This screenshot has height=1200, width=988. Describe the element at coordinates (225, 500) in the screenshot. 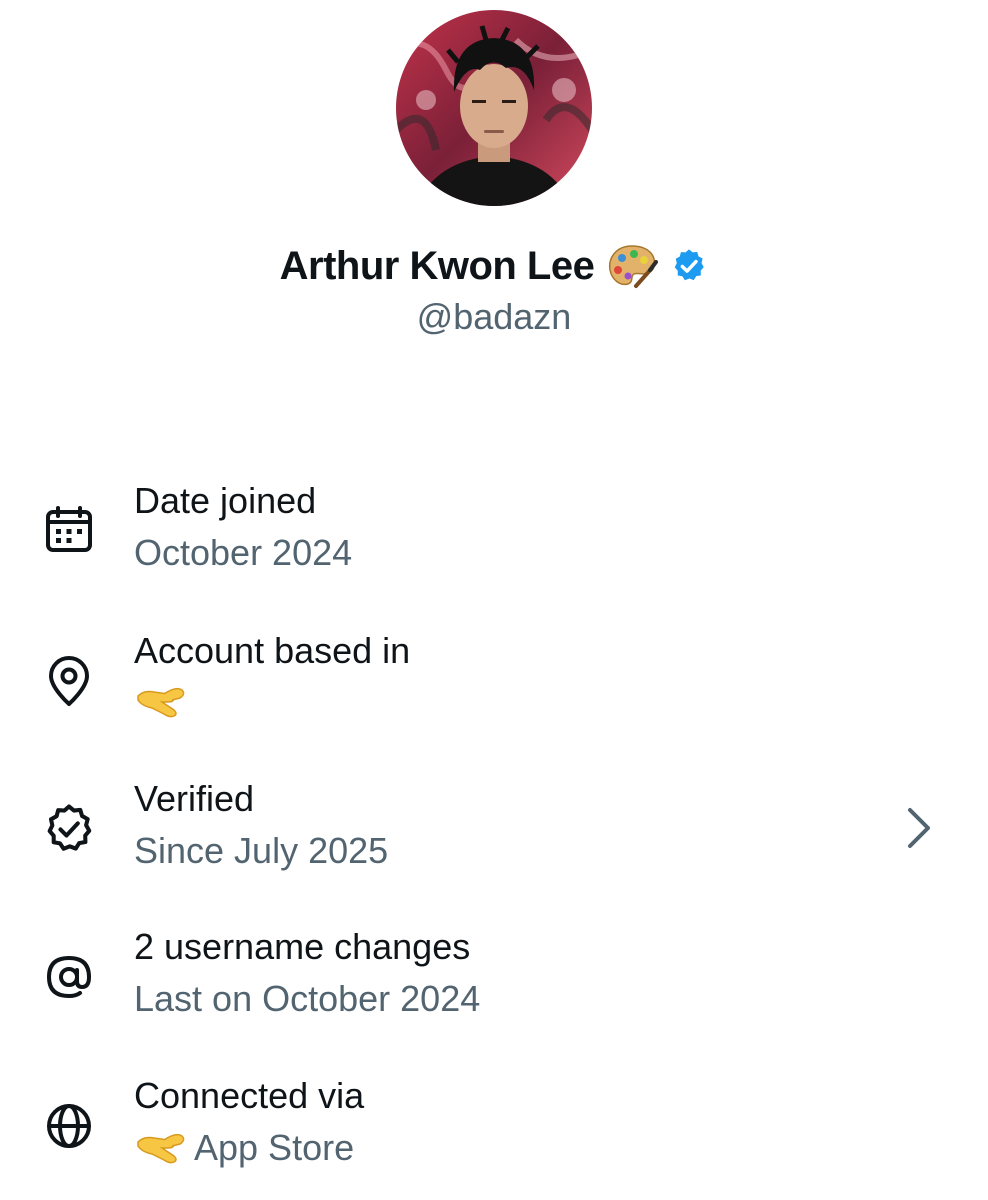

I see `date-joined-label: Date joined` at that location.